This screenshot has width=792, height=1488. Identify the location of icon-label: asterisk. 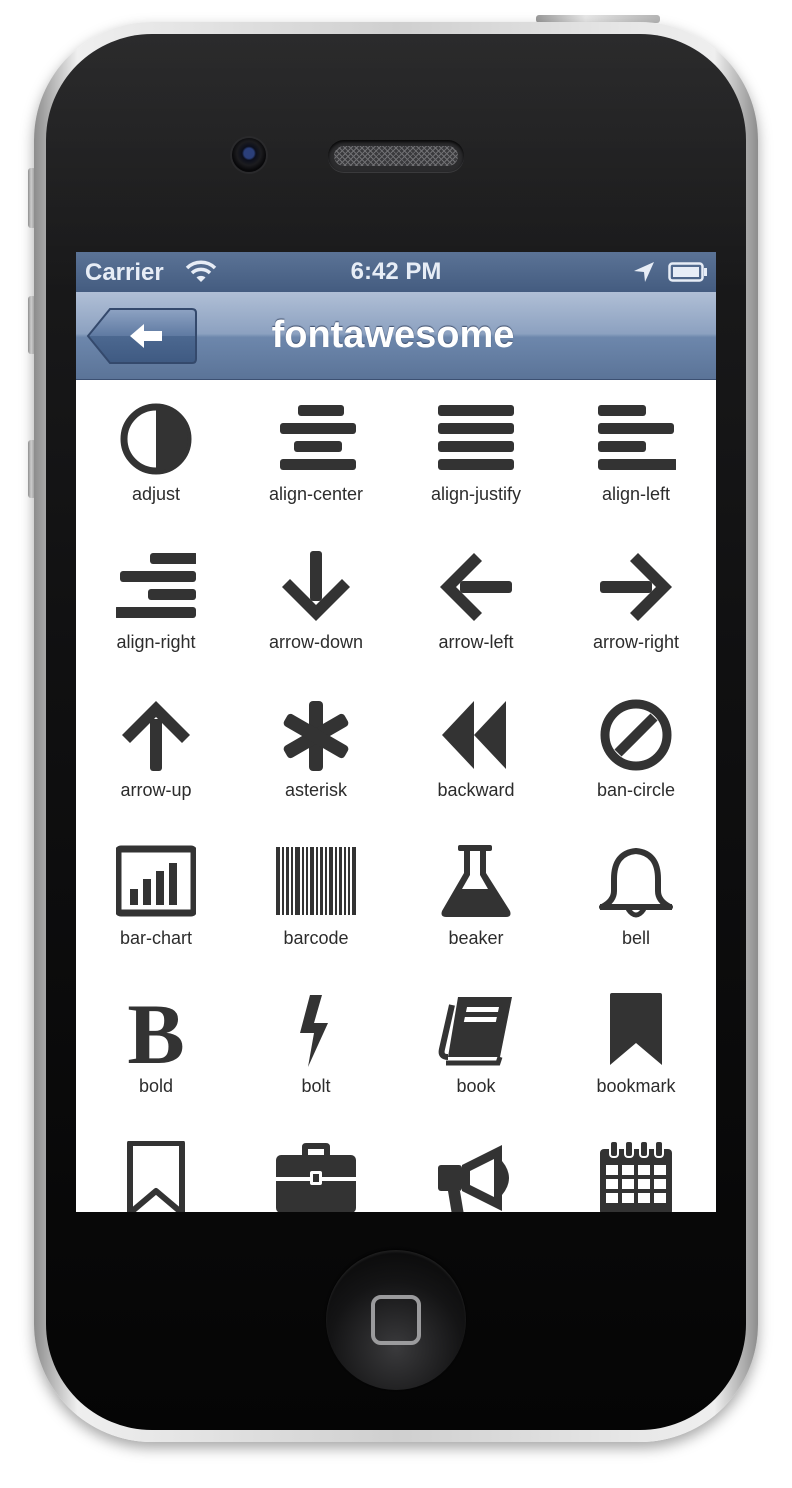
(315, 790).